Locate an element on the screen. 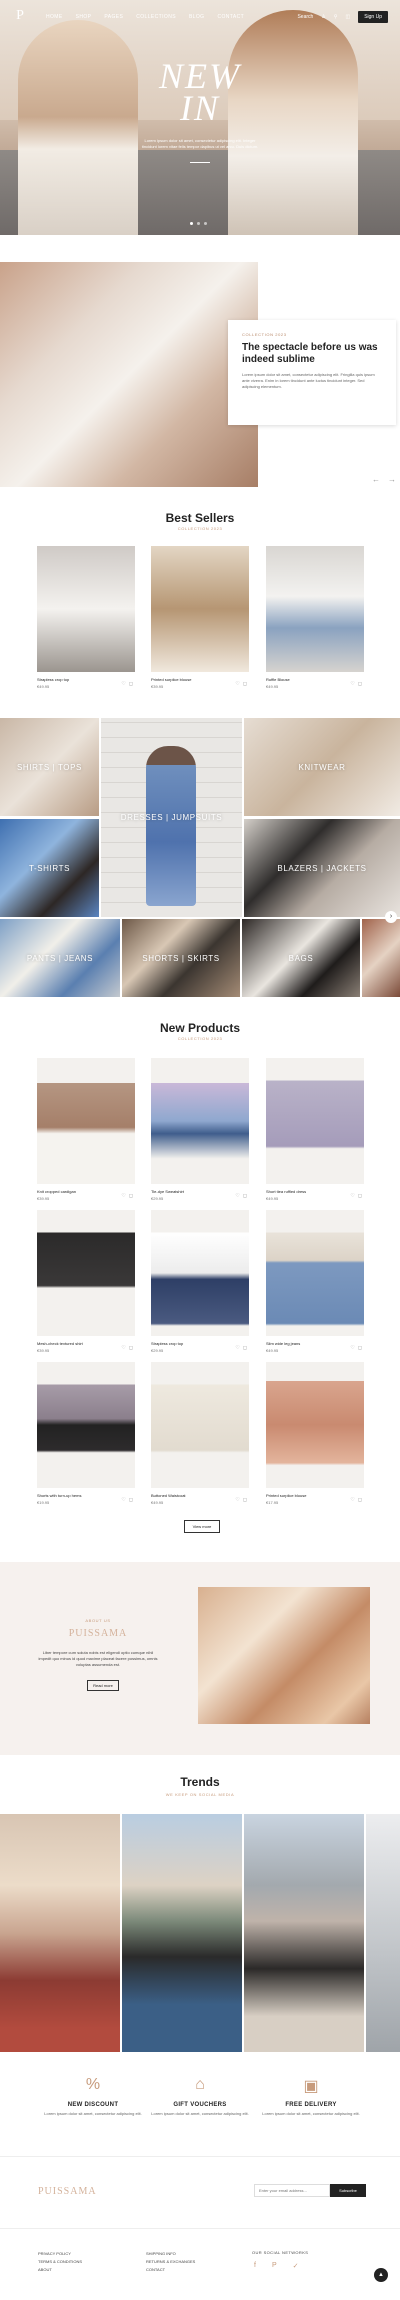 The width and height of the screenshot is (400, 2300). category-label: BAGS is located at coordinates (301, 958).